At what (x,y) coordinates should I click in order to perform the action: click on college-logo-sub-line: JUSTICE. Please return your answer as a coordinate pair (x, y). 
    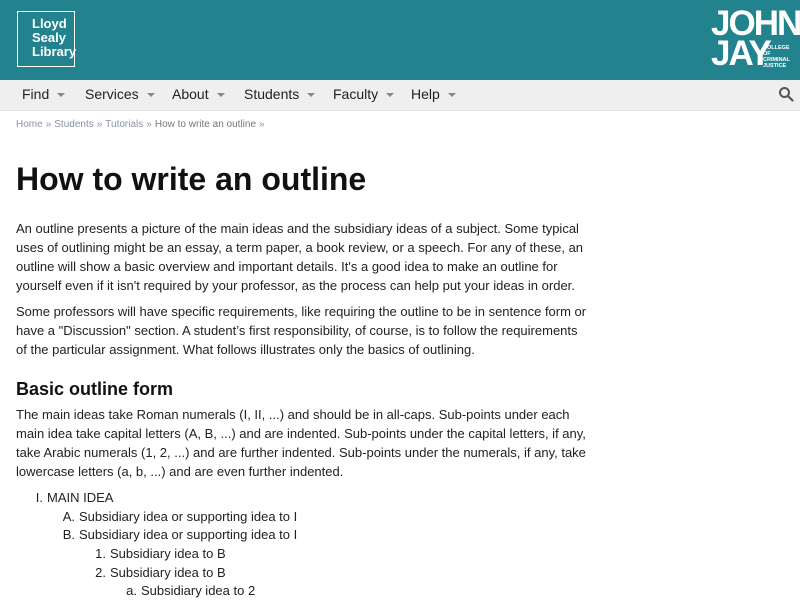
    Looking at the image, I should click on (775, 66).